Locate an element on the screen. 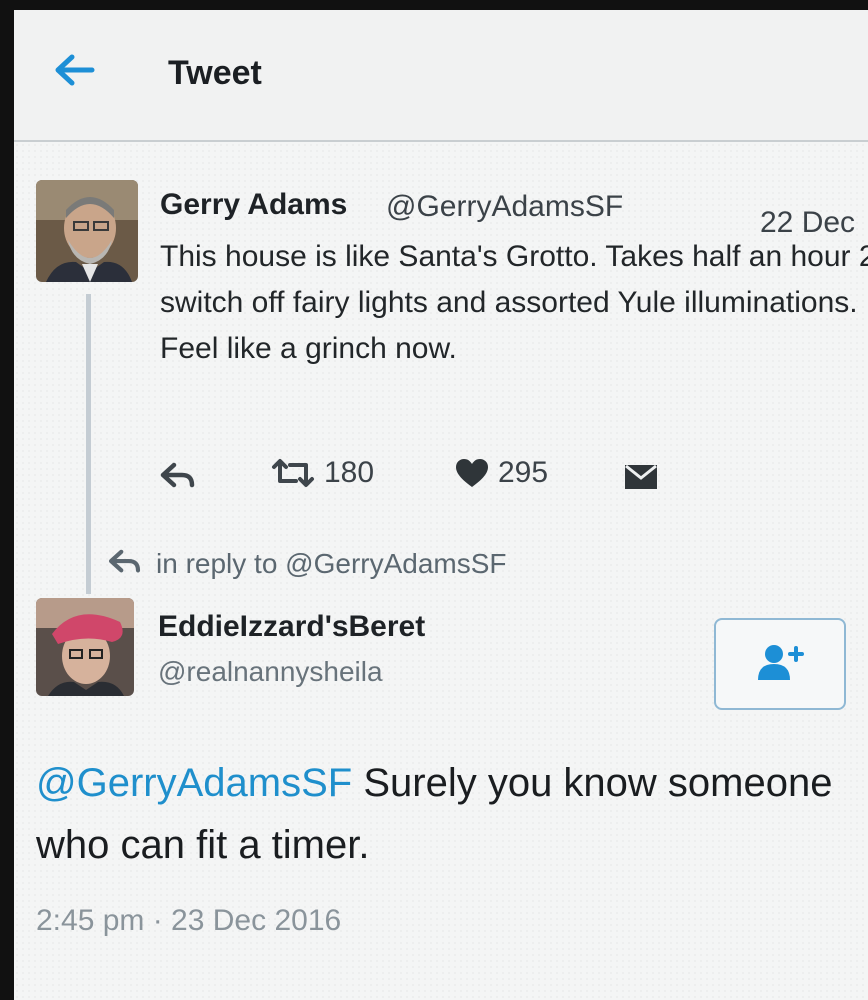 This screenshot has width=868, height=1000. retweet-button: 180 is located at coordinates (322, 473).